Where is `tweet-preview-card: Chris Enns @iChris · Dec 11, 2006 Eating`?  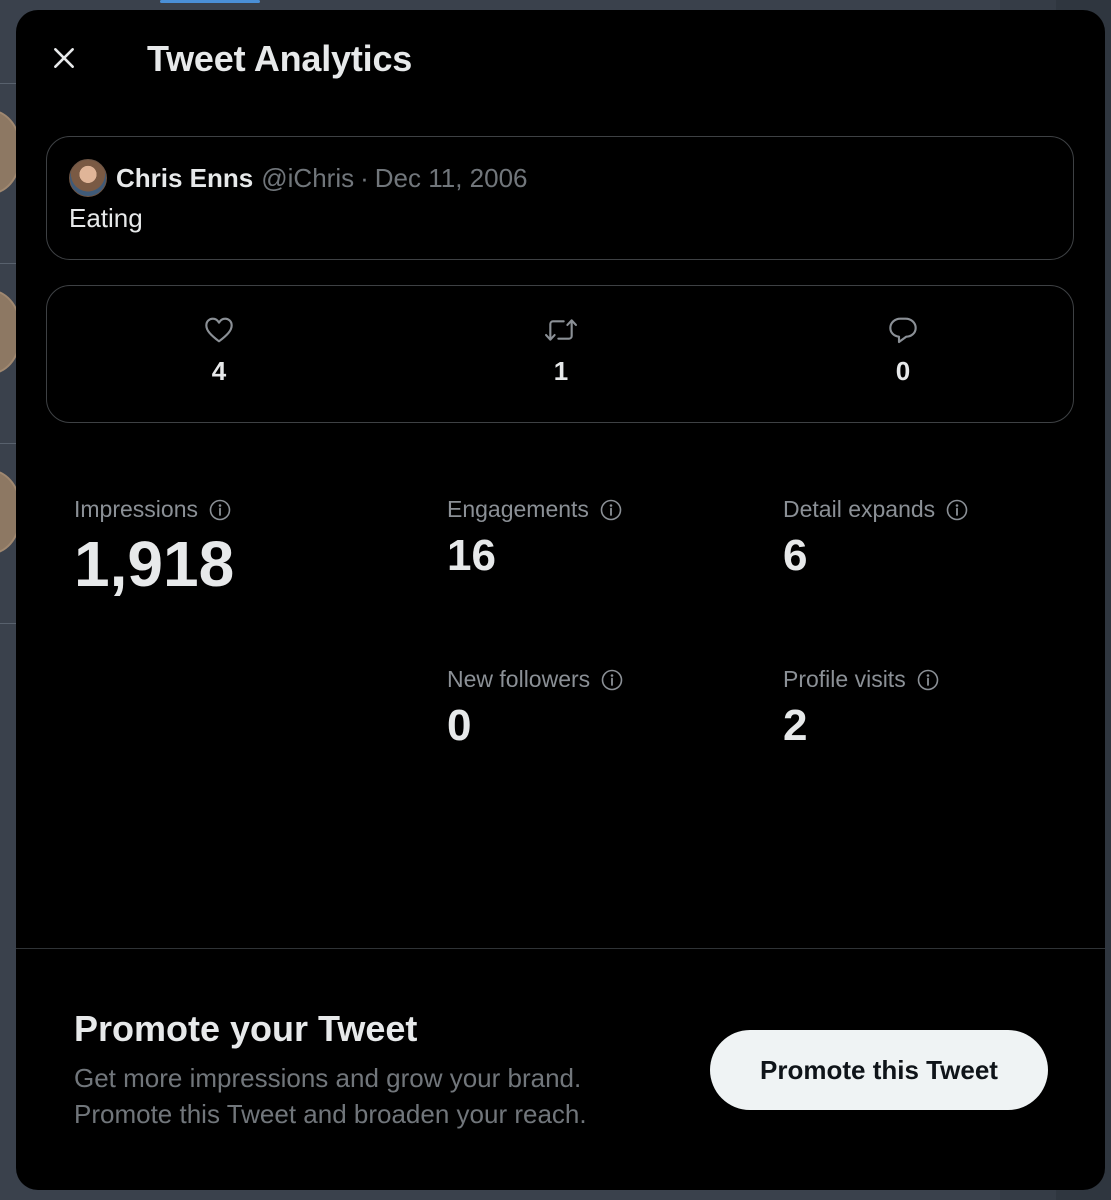 tweet-preview-card: Chris Enns @iChris · Dec 11, 2006 Eating is located at coordinates (560, 198).